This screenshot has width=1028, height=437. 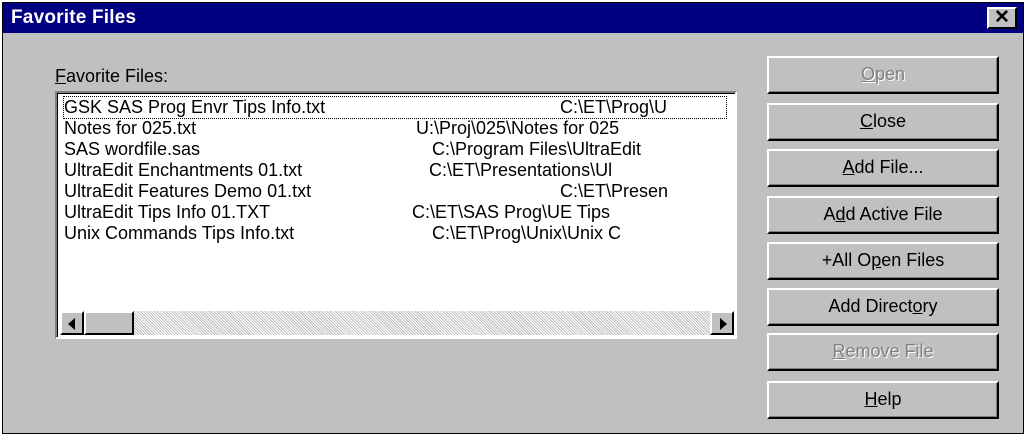 I want to click on help-button: Help, so click(x=883, y=400).